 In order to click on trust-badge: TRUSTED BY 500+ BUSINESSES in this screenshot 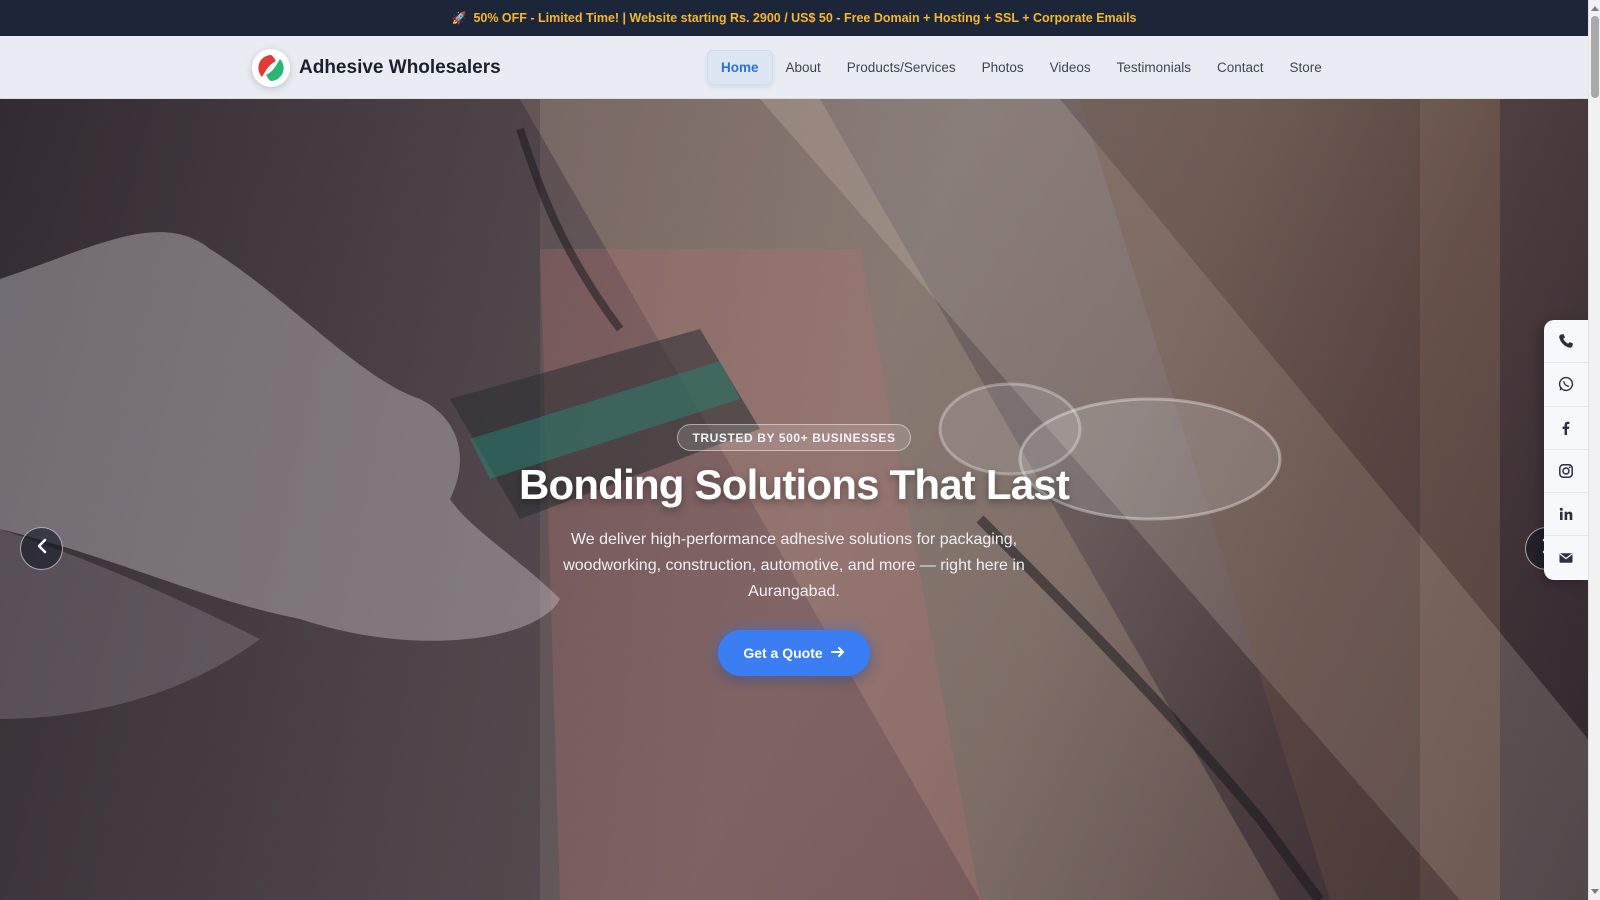, I will do `click(794, 437)`.